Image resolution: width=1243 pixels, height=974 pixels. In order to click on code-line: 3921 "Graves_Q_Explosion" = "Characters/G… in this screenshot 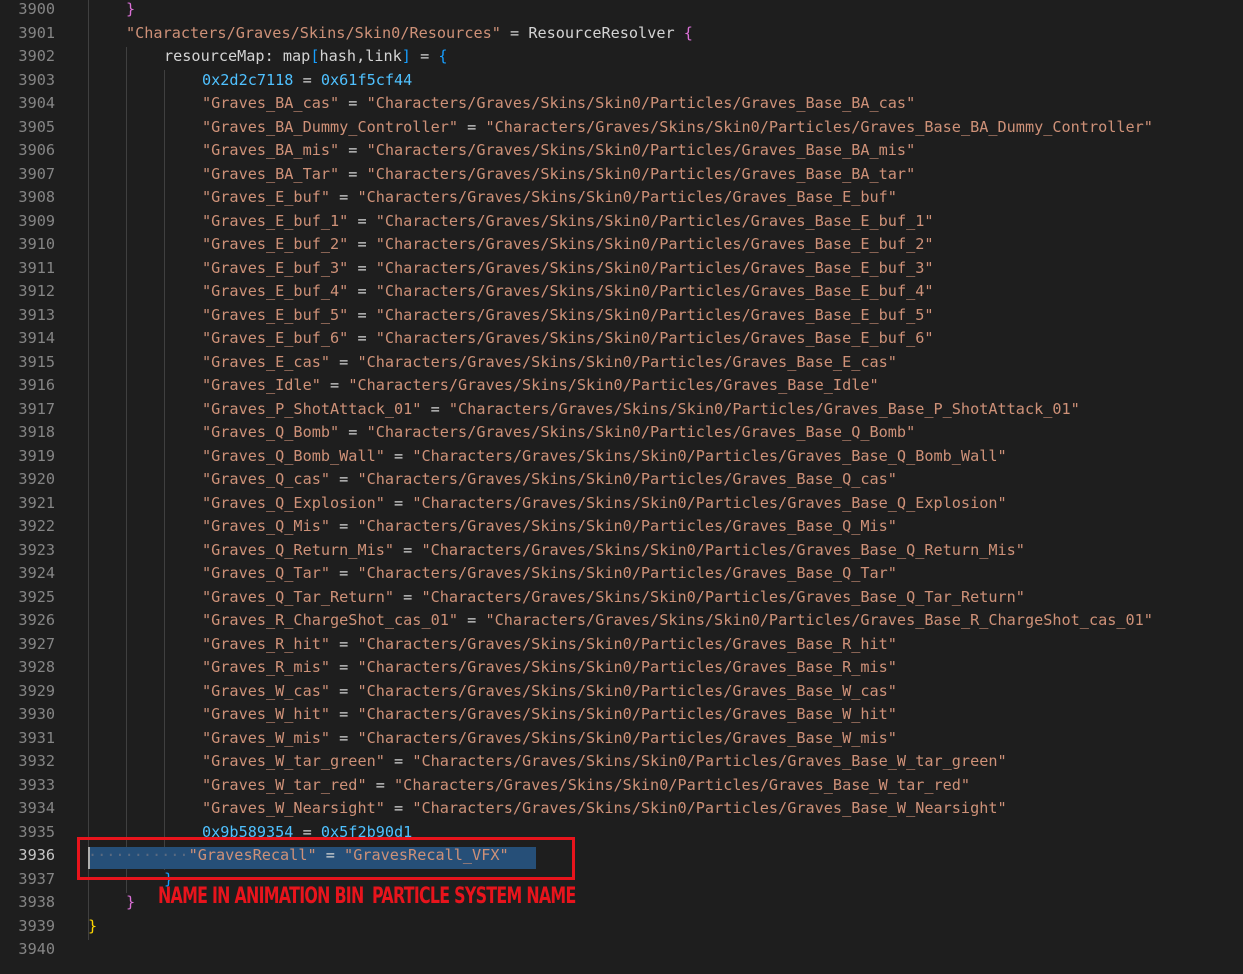, I will do `click(621, 504)`.